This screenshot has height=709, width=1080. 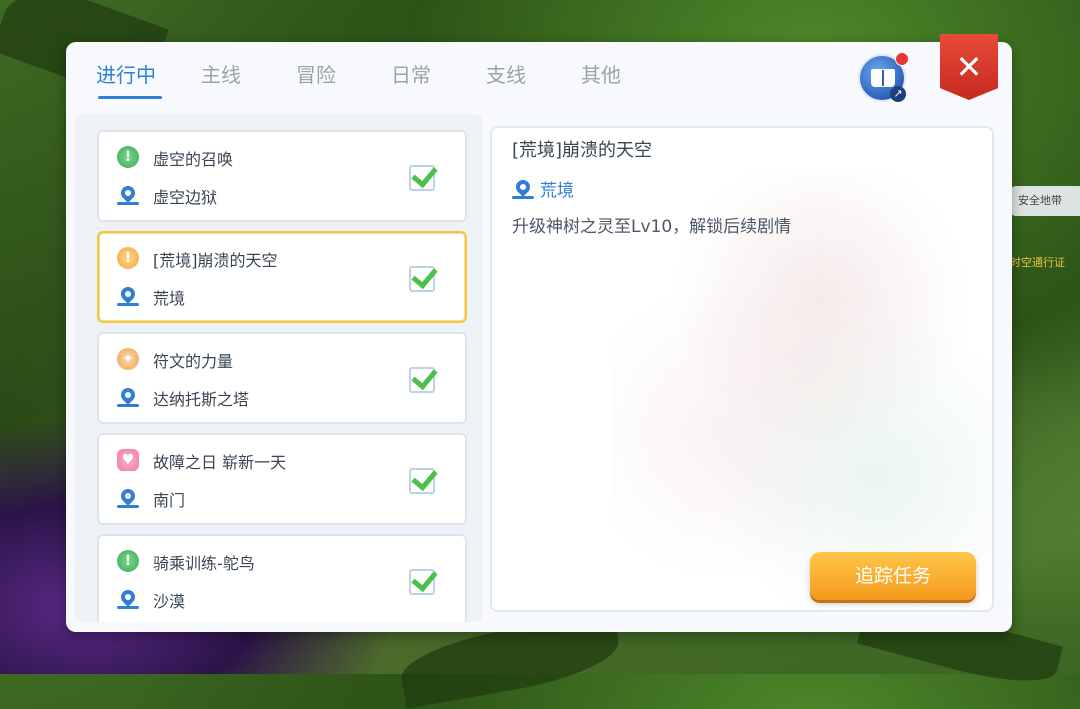 I want to click on quest-title: 符文的力量, so click(x=193, y=361).